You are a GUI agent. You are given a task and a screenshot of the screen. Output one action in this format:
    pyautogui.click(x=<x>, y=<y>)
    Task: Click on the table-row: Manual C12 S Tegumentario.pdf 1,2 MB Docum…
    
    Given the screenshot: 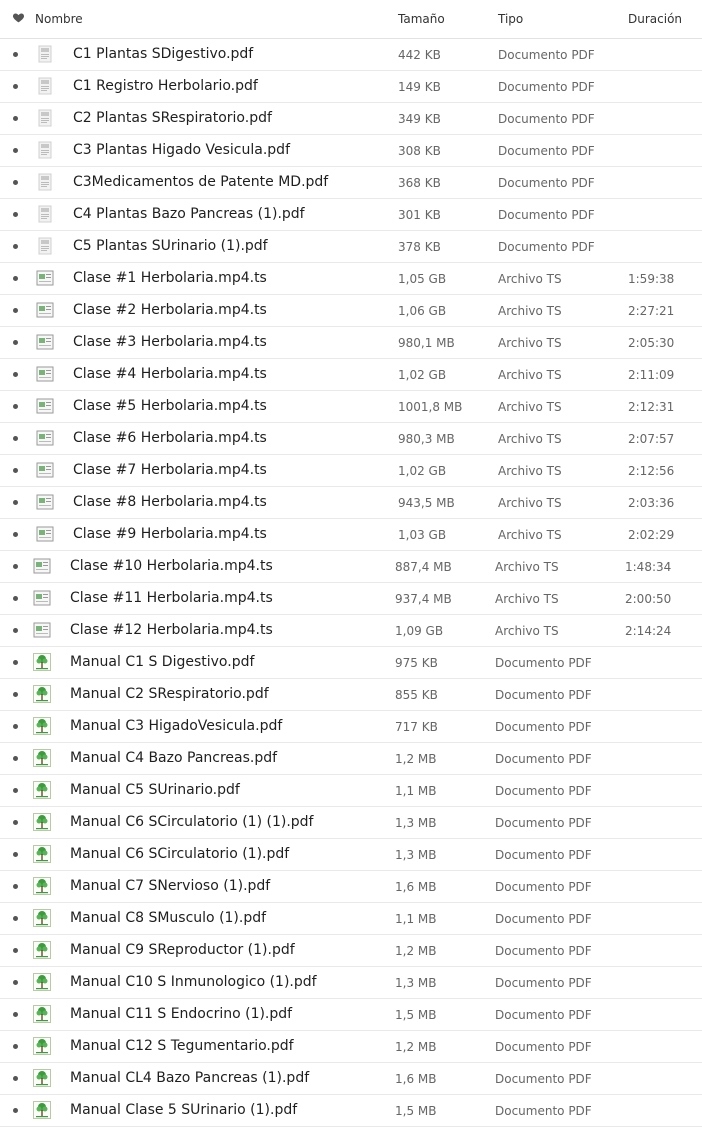 What is the action you would take?
    pyautogui.click(x=351, y=1047)
    